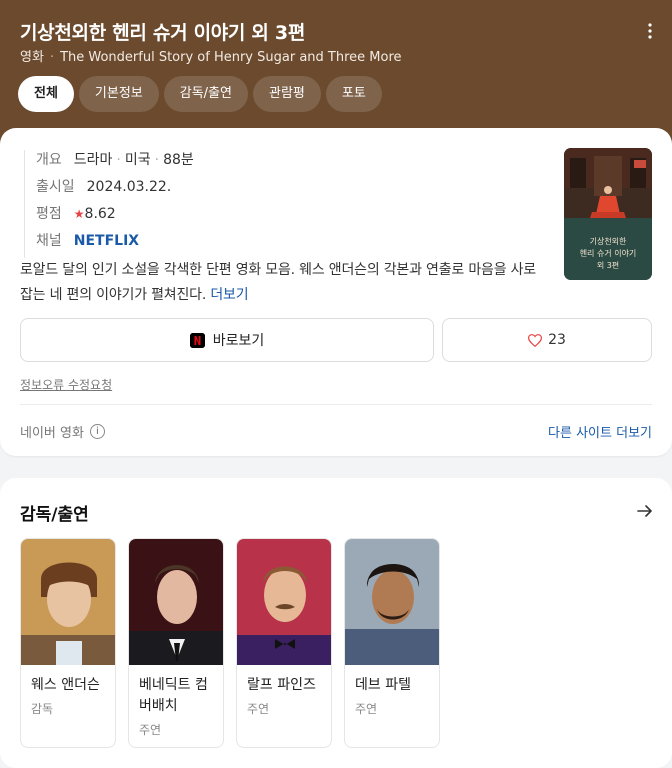  What do you see at coordinates (535, 340) in the screenshot?
I see `heart-icon` at bounding box center [535, 340].